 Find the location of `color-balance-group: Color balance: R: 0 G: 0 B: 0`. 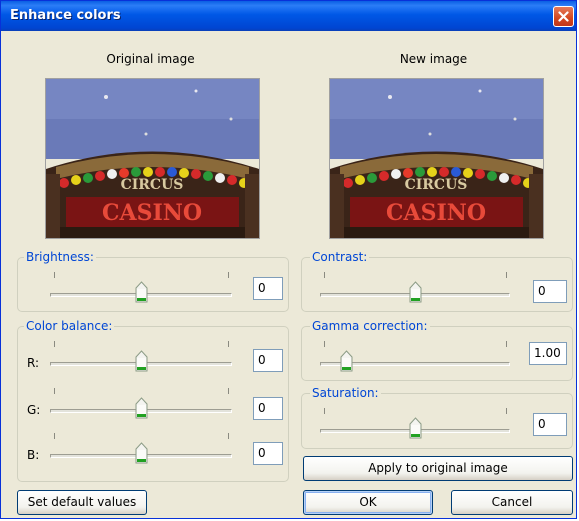

color-balance-group: Color balance: R: 0 G: 0 B: 0 is located at coordinates (153, 400).